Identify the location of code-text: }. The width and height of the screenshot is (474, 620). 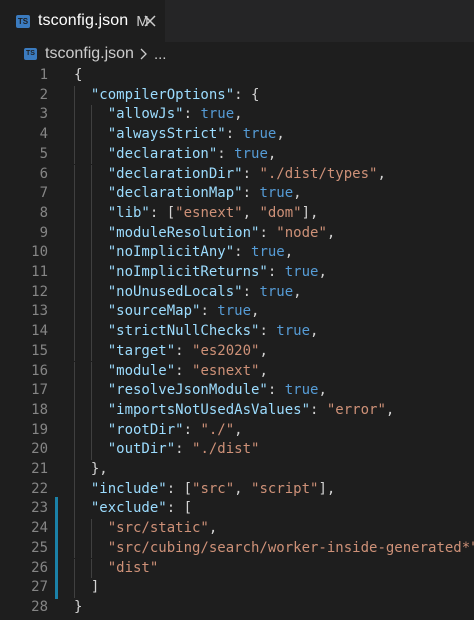
(78, 608).